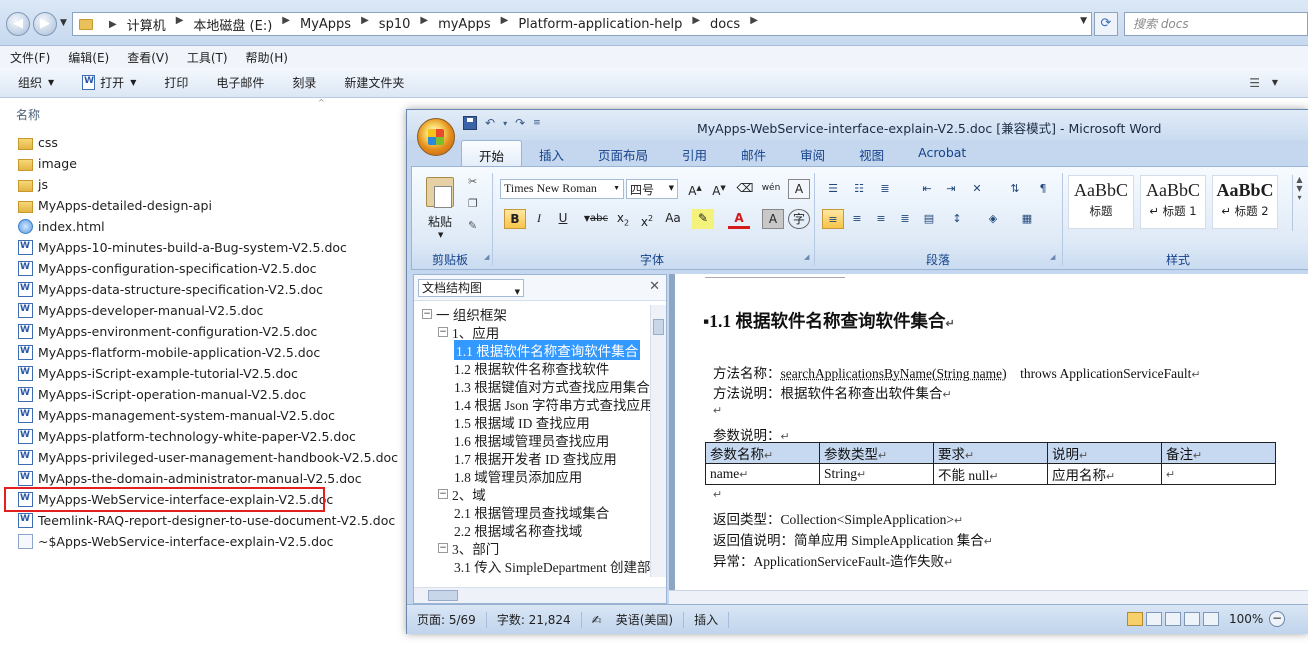 The height and width of the screenshot is (646, 1308). What do you see at coordinates (885, 189) in the screenshot?
I see `multilevel-list-icon: ≣` at bounding box center [885, 189].